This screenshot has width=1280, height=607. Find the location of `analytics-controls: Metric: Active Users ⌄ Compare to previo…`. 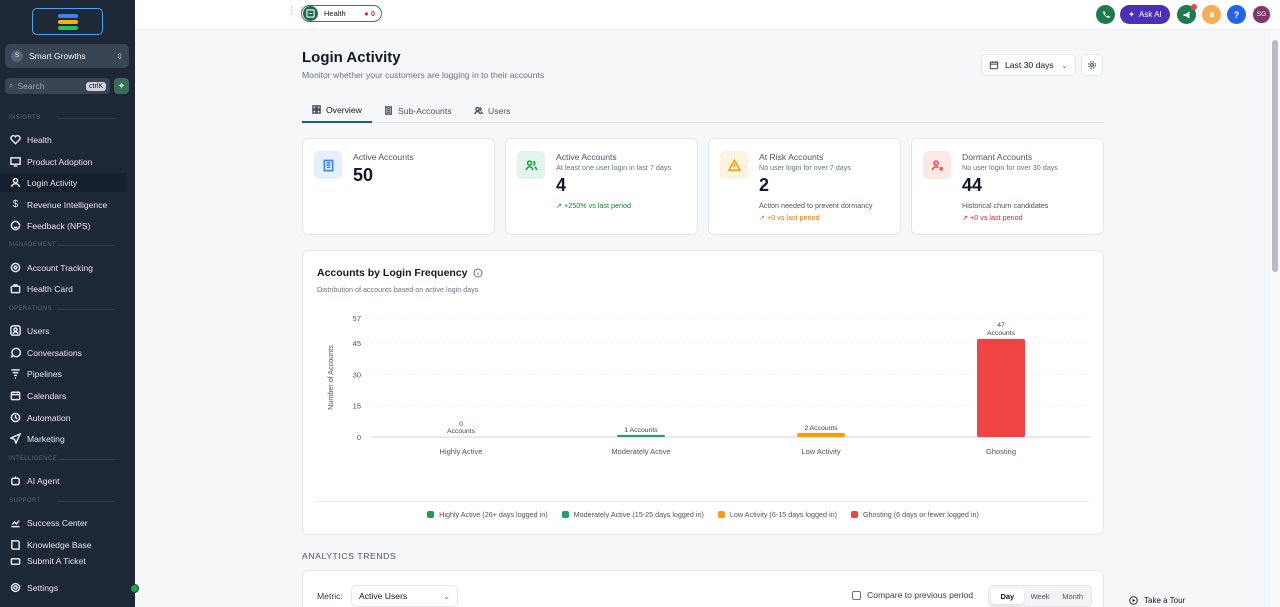

analytics-controls: Metric: Active Users ⌄ Compare to previo… is located at coordinates (703, 588).